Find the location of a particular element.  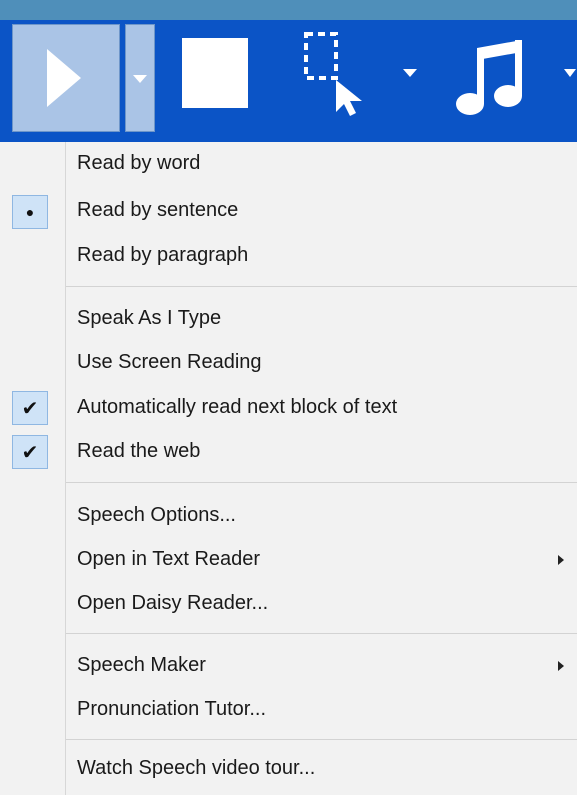

stop-icon is located at coordinates (215, 73).